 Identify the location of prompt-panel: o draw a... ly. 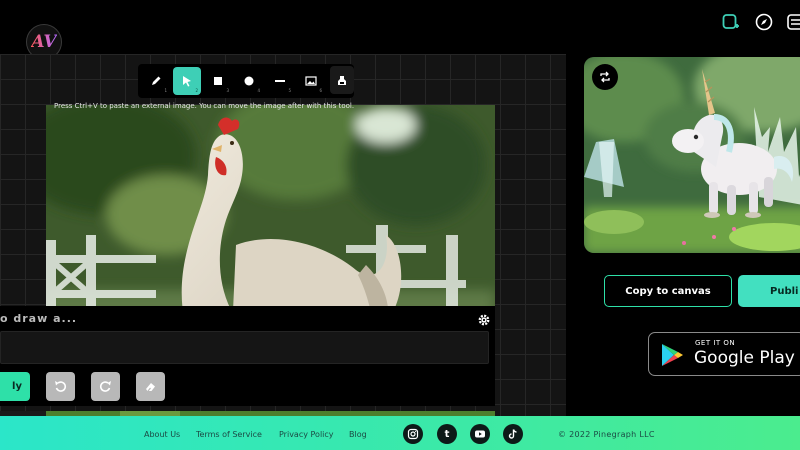
(247, 356).